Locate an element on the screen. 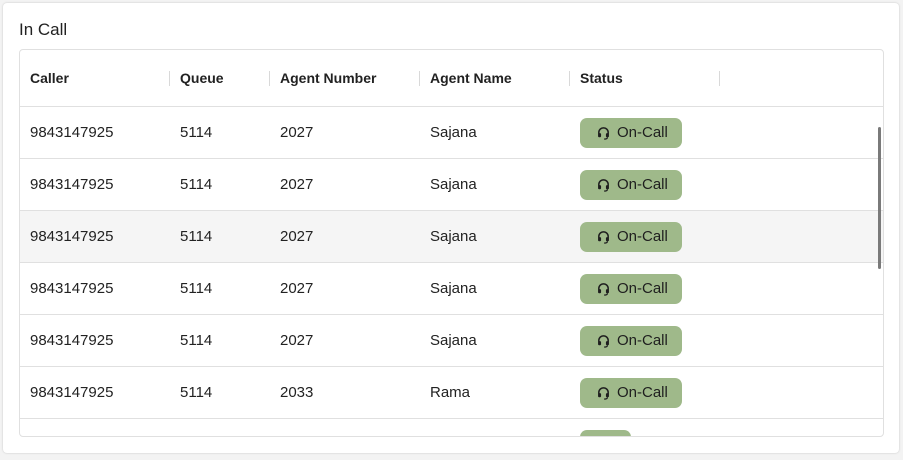 Image resolution: width=903 pixels, height=460 pixels. table-row: 9843147925 5114 2033 Rama On-Call is located at coordinates (451, 393).